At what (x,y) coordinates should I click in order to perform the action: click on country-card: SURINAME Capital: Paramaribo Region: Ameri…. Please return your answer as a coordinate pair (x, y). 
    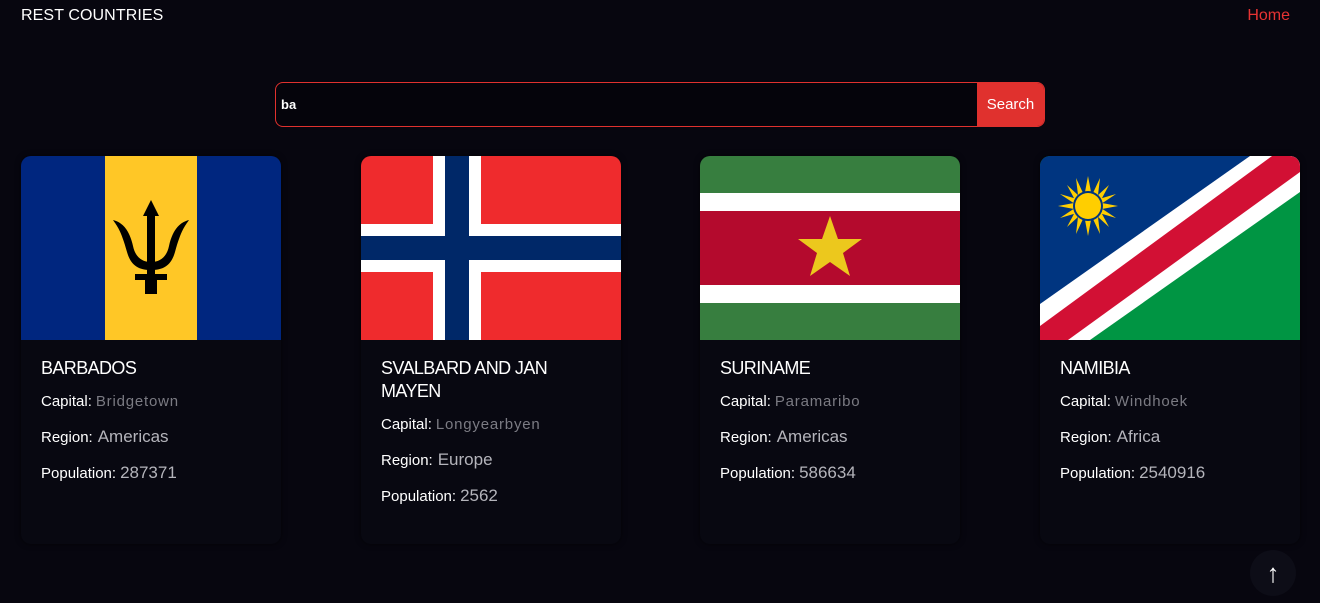
    Looking at the image, I should click on (830, 350).